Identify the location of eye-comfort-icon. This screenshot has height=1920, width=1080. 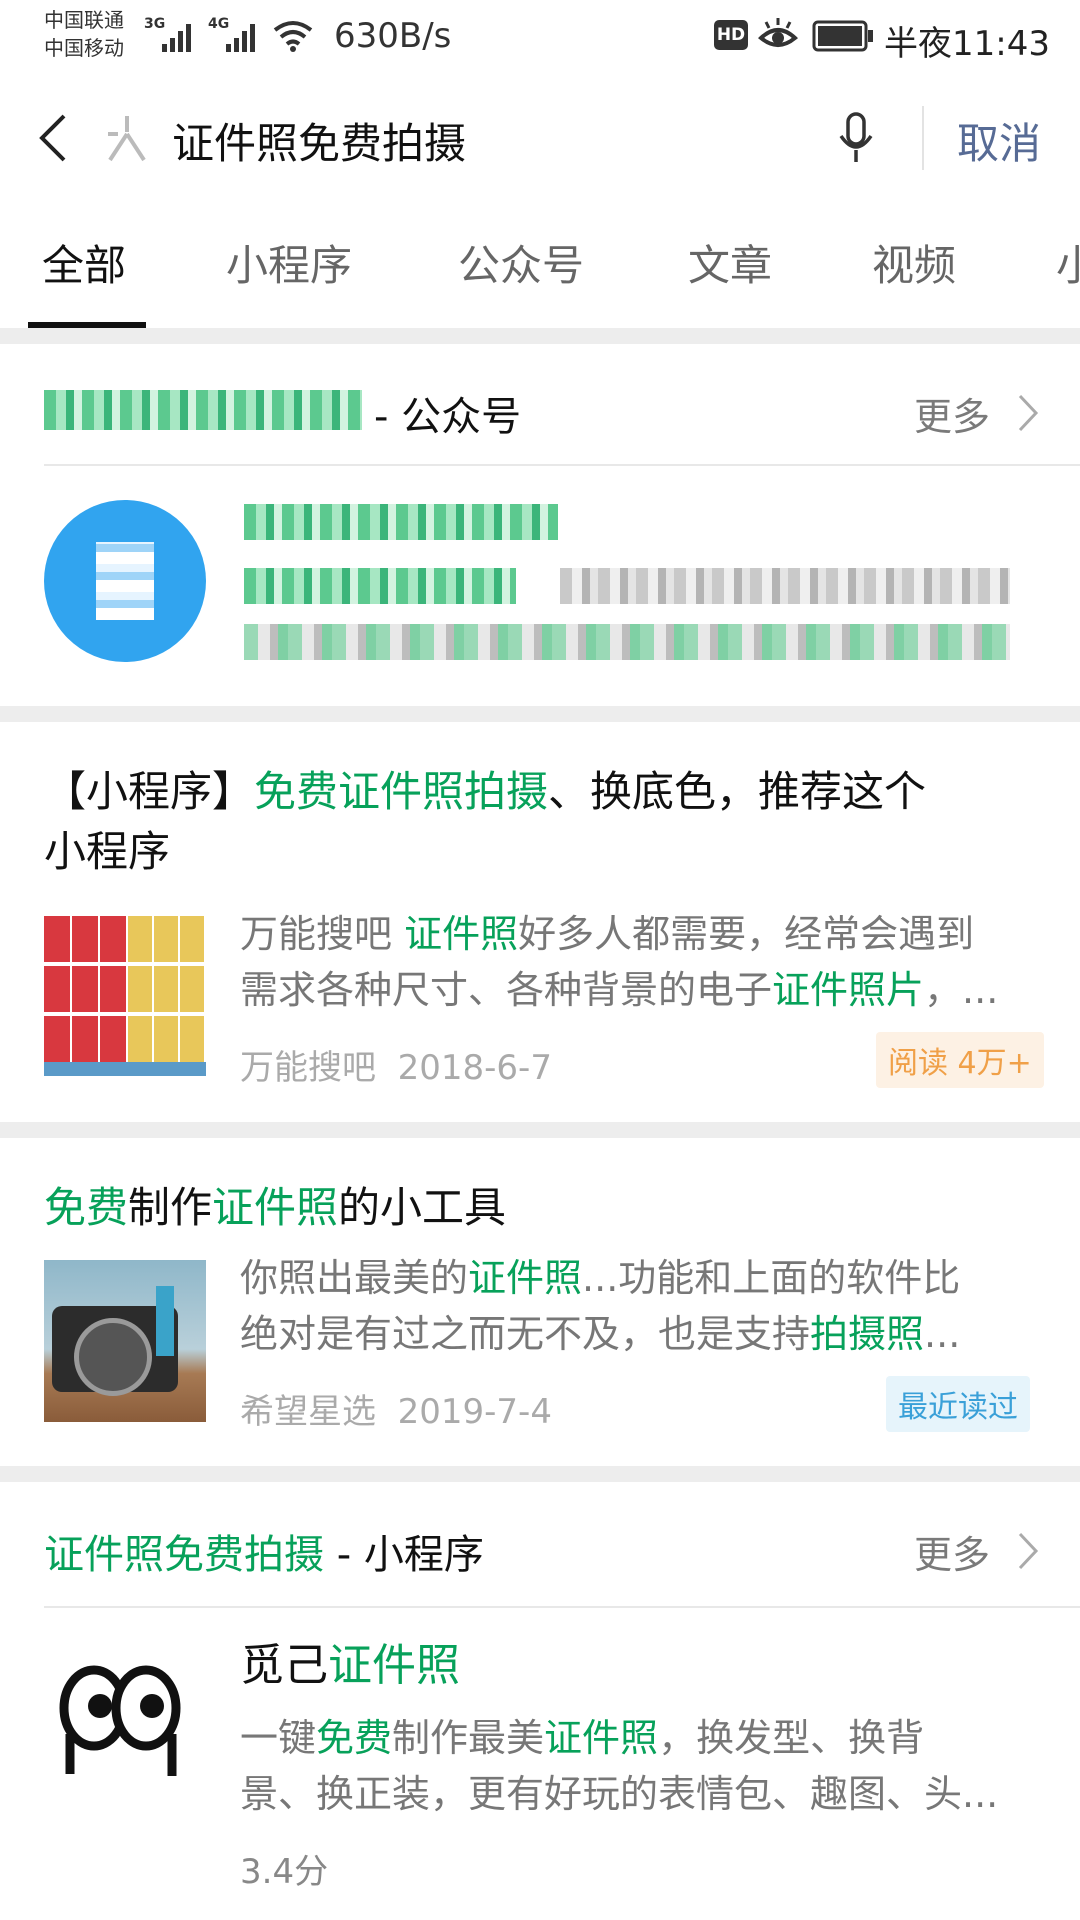
(778, 32).